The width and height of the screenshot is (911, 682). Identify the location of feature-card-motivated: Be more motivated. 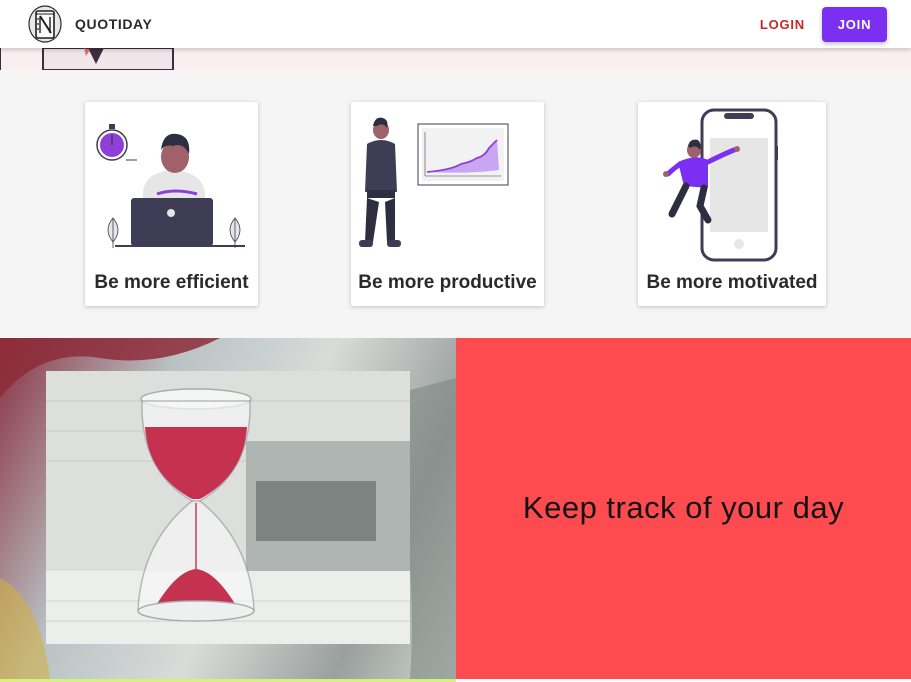
(732, 204).